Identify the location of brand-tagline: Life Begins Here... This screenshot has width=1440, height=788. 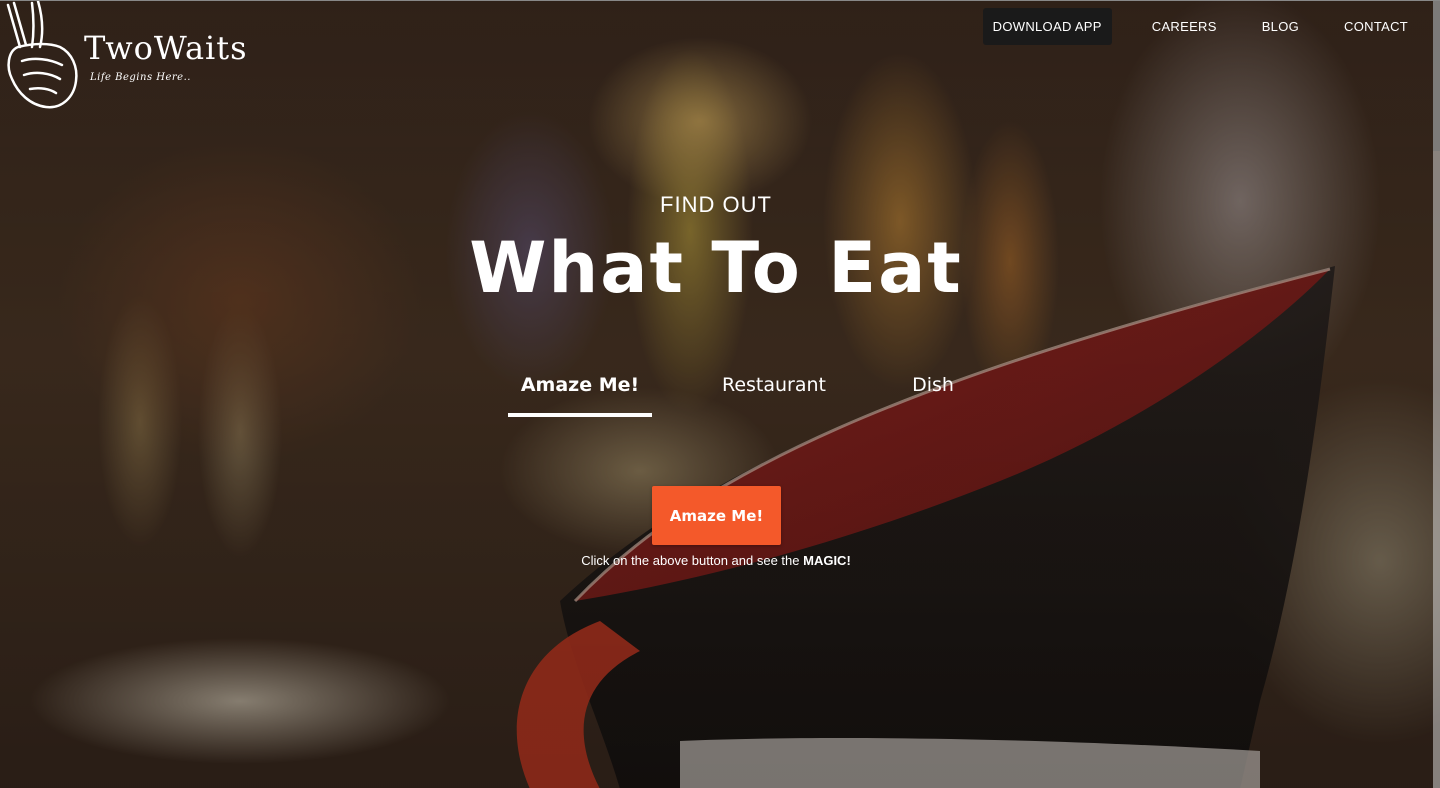
(140, 77).